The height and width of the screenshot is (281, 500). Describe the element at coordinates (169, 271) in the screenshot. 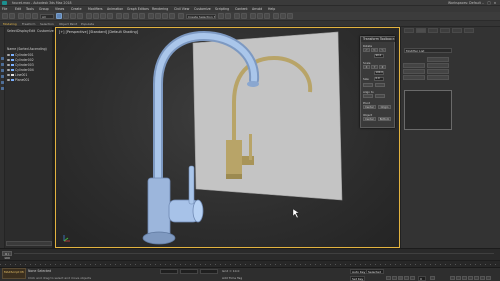

I see `x-coordinate-field` at that location.